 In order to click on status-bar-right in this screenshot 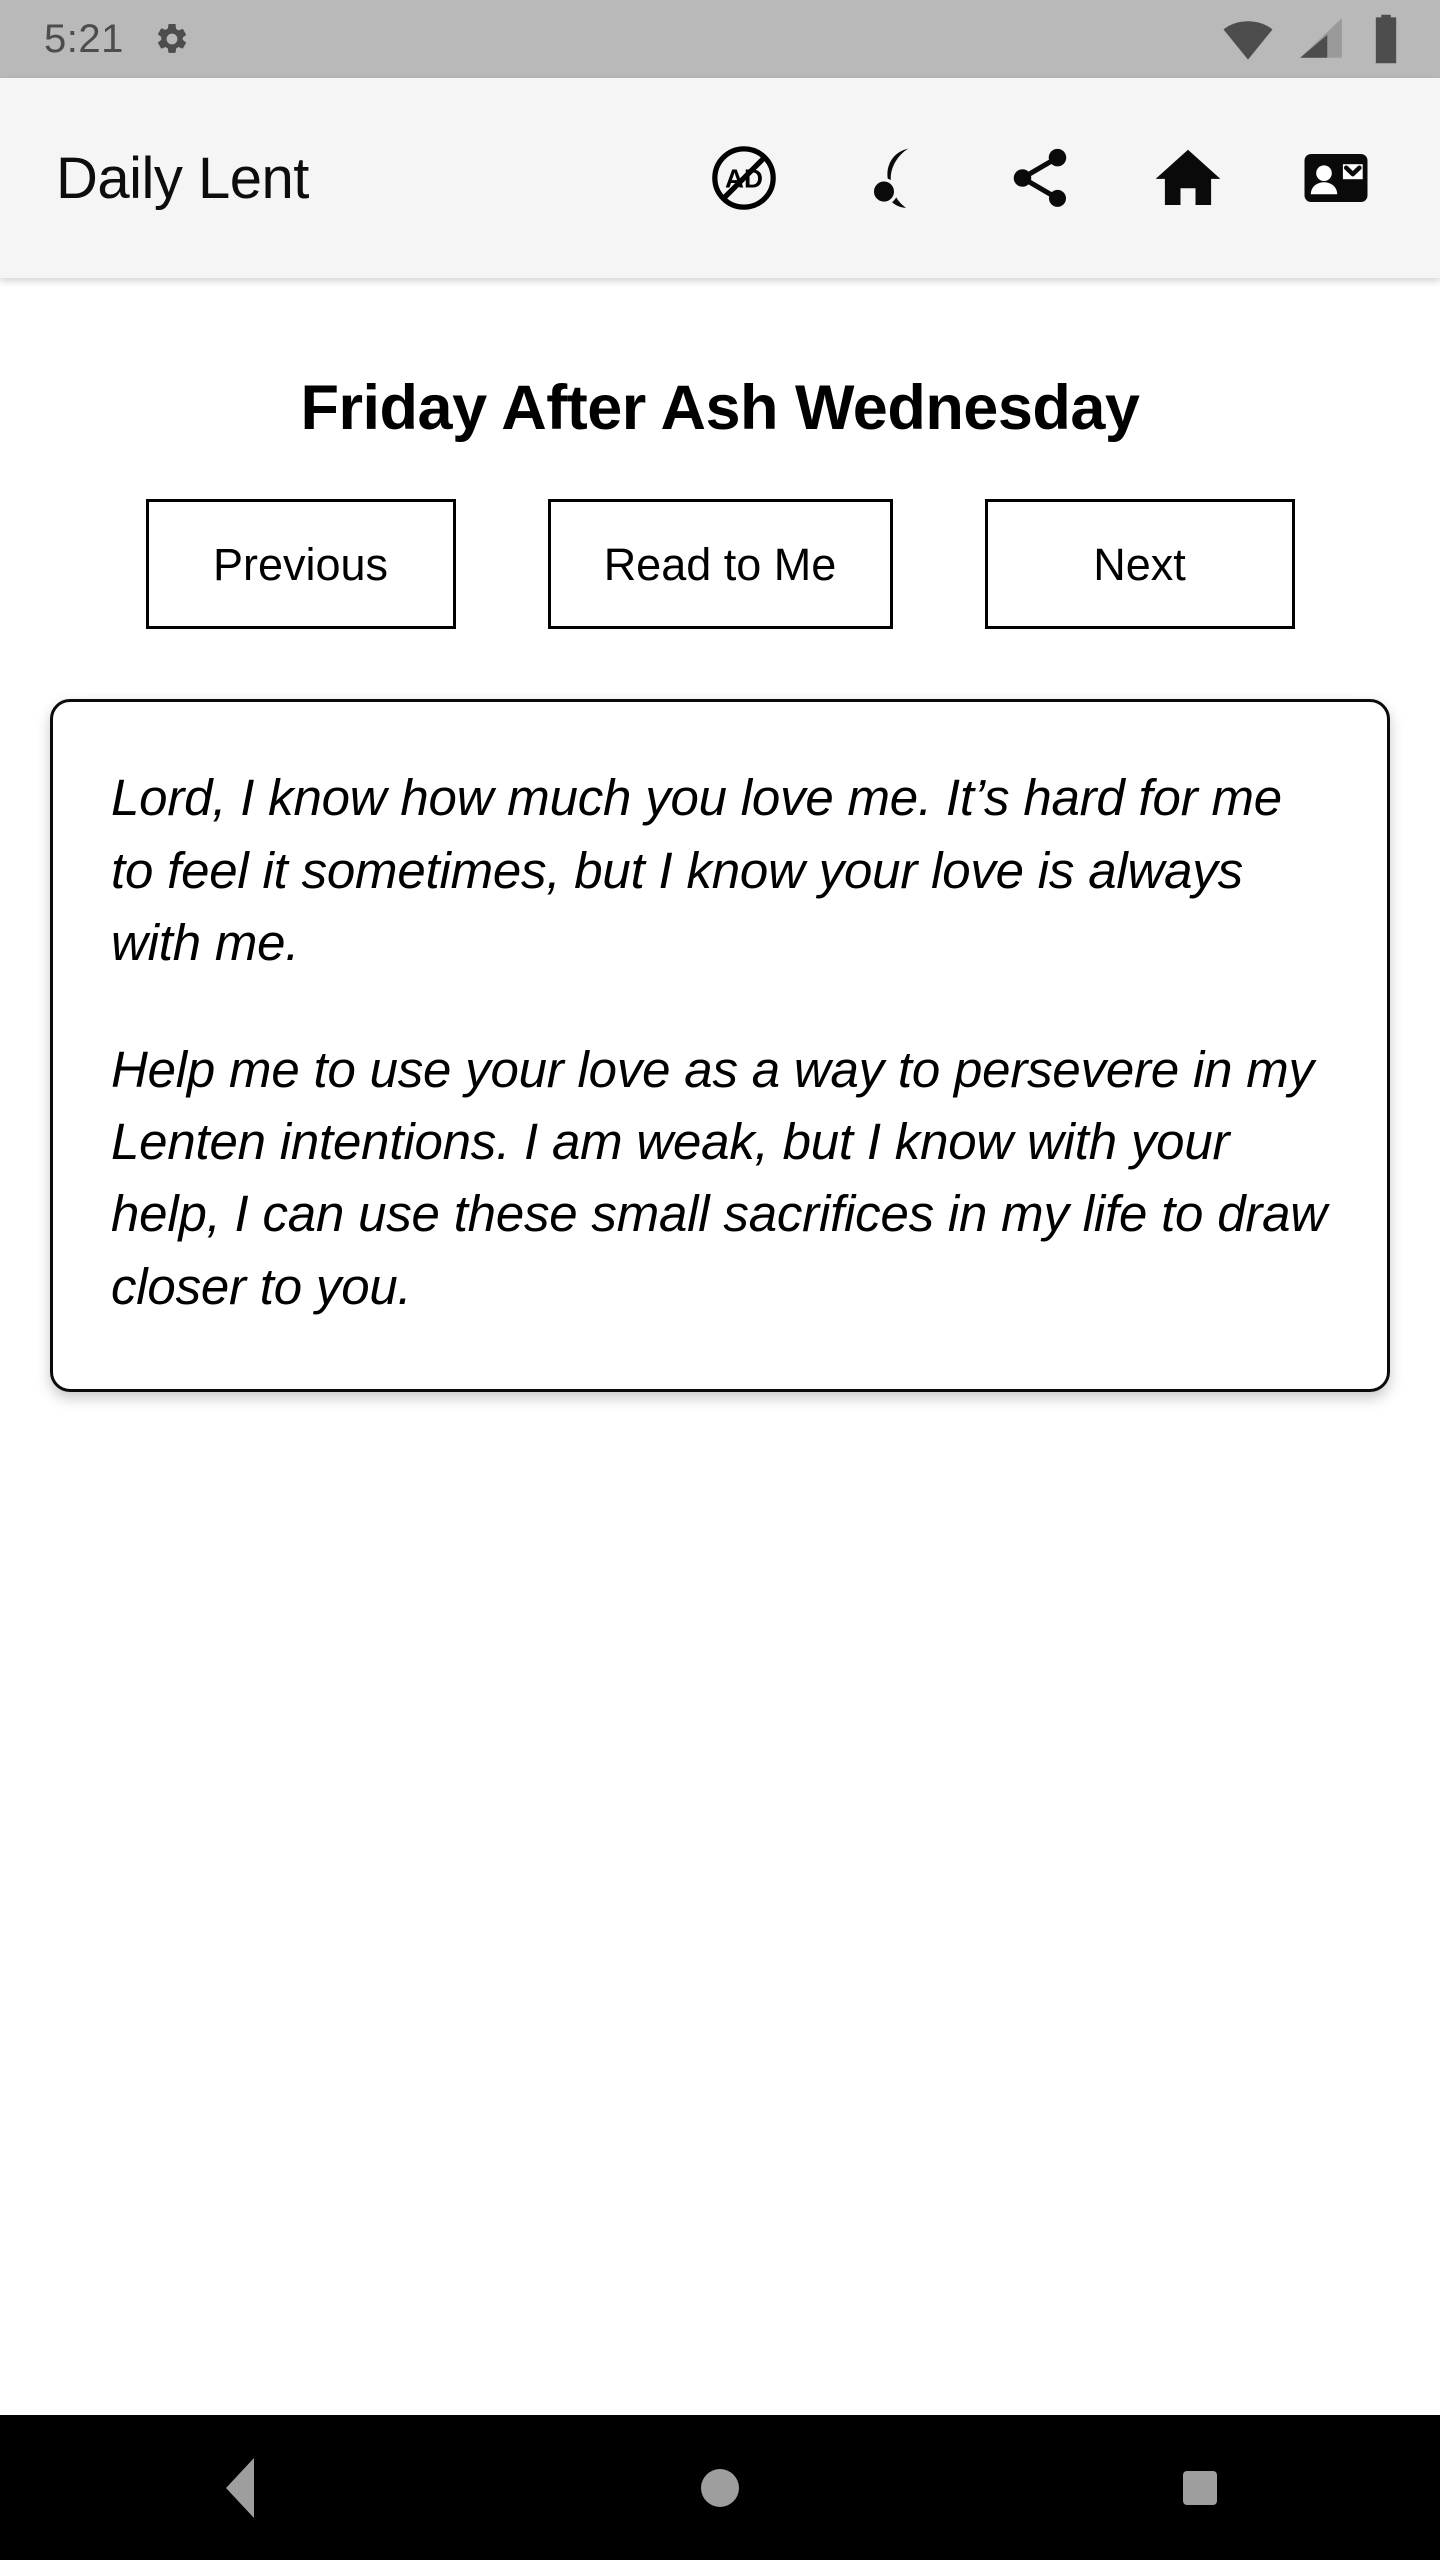, I will do `click(1313, 39)`.